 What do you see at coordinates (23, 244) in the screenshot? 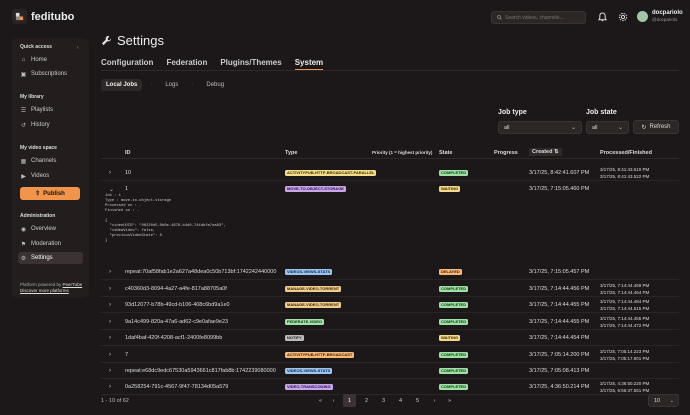
I see `moderation-icon: ⚑` at bounding box center [23, 244].